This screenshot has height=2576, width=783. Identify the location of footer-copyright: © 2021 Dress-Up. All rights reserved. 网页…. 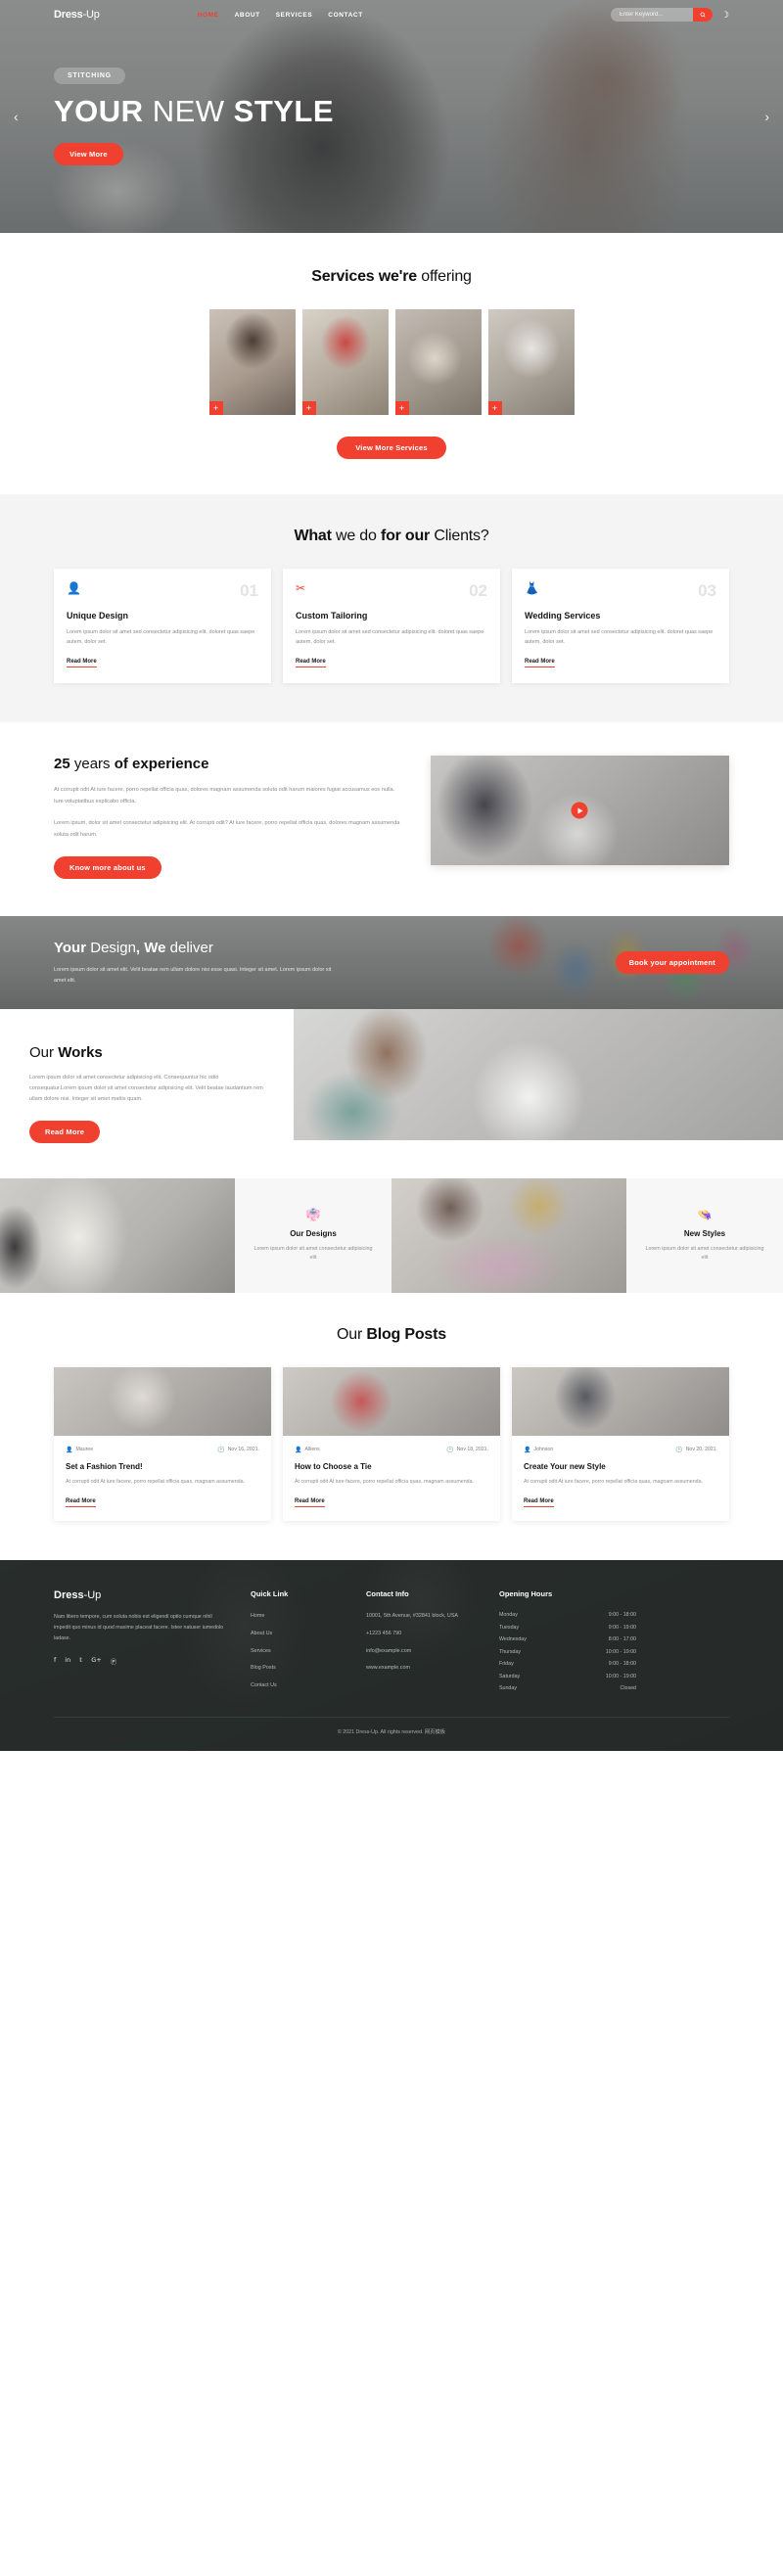
(391, 1733).